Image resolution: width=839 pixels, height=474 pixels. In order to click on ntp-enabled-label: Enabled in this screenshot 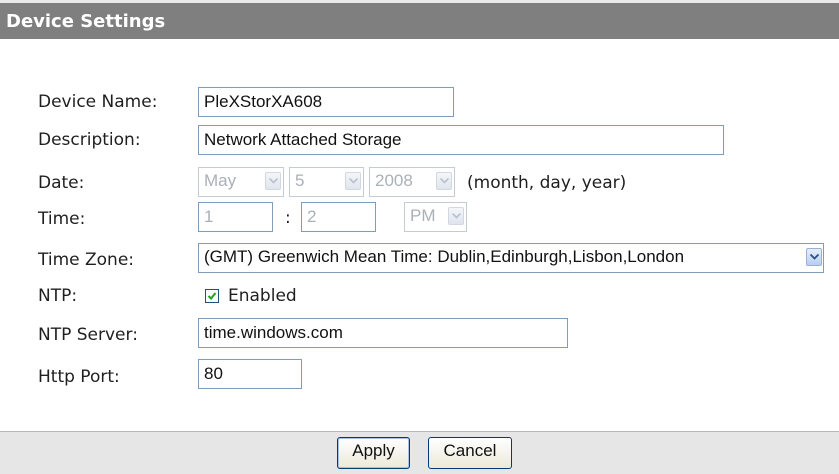, I will do `click(262, 296)`.